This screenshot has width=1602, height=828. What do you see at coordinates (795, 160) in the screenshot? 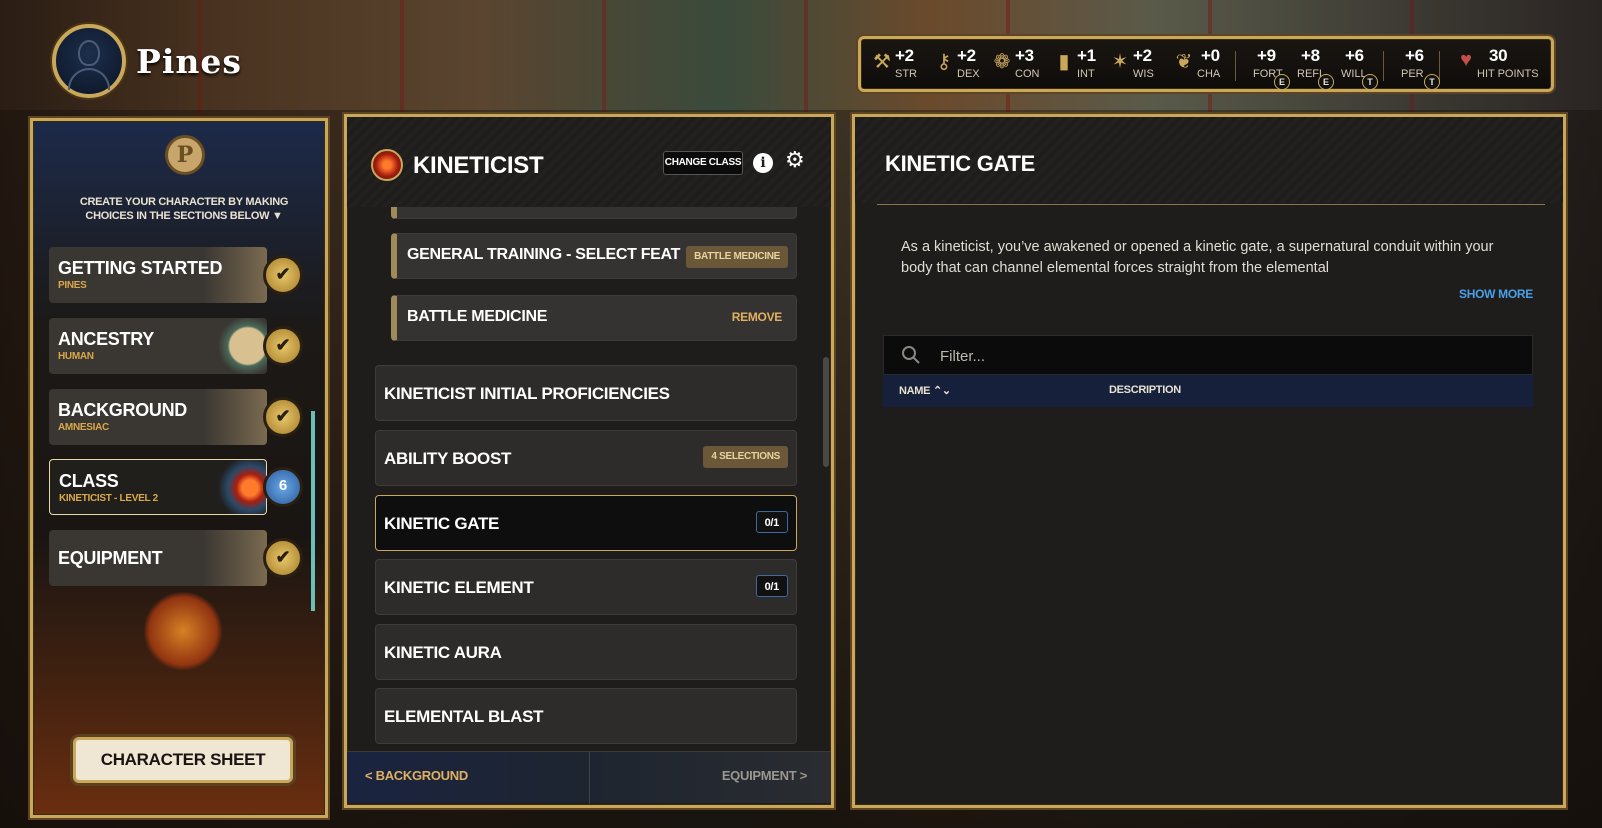
I see `gear-icon: ⚙` at bounding box center [795, 160].